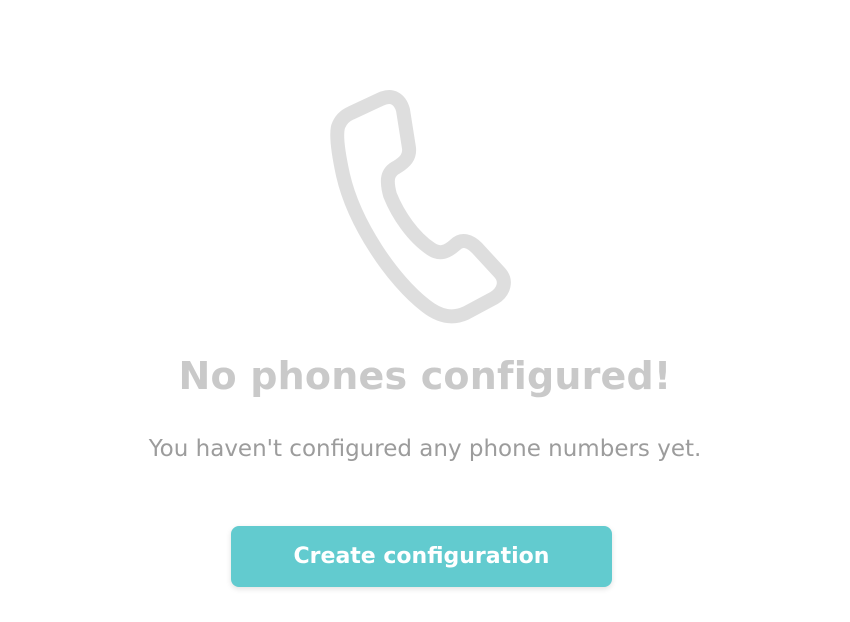 This screenshot has width=850, height=622. What do you see at coordinates (418, 209) in the screenshot?
I see `phone-handset-icon` at bounding box center [418, 209].